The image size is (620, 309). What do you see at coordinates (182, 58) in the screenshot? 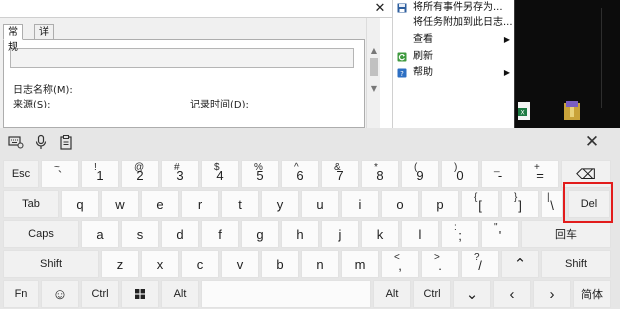
I see `event-description-box` at bounding box center [182, 58].